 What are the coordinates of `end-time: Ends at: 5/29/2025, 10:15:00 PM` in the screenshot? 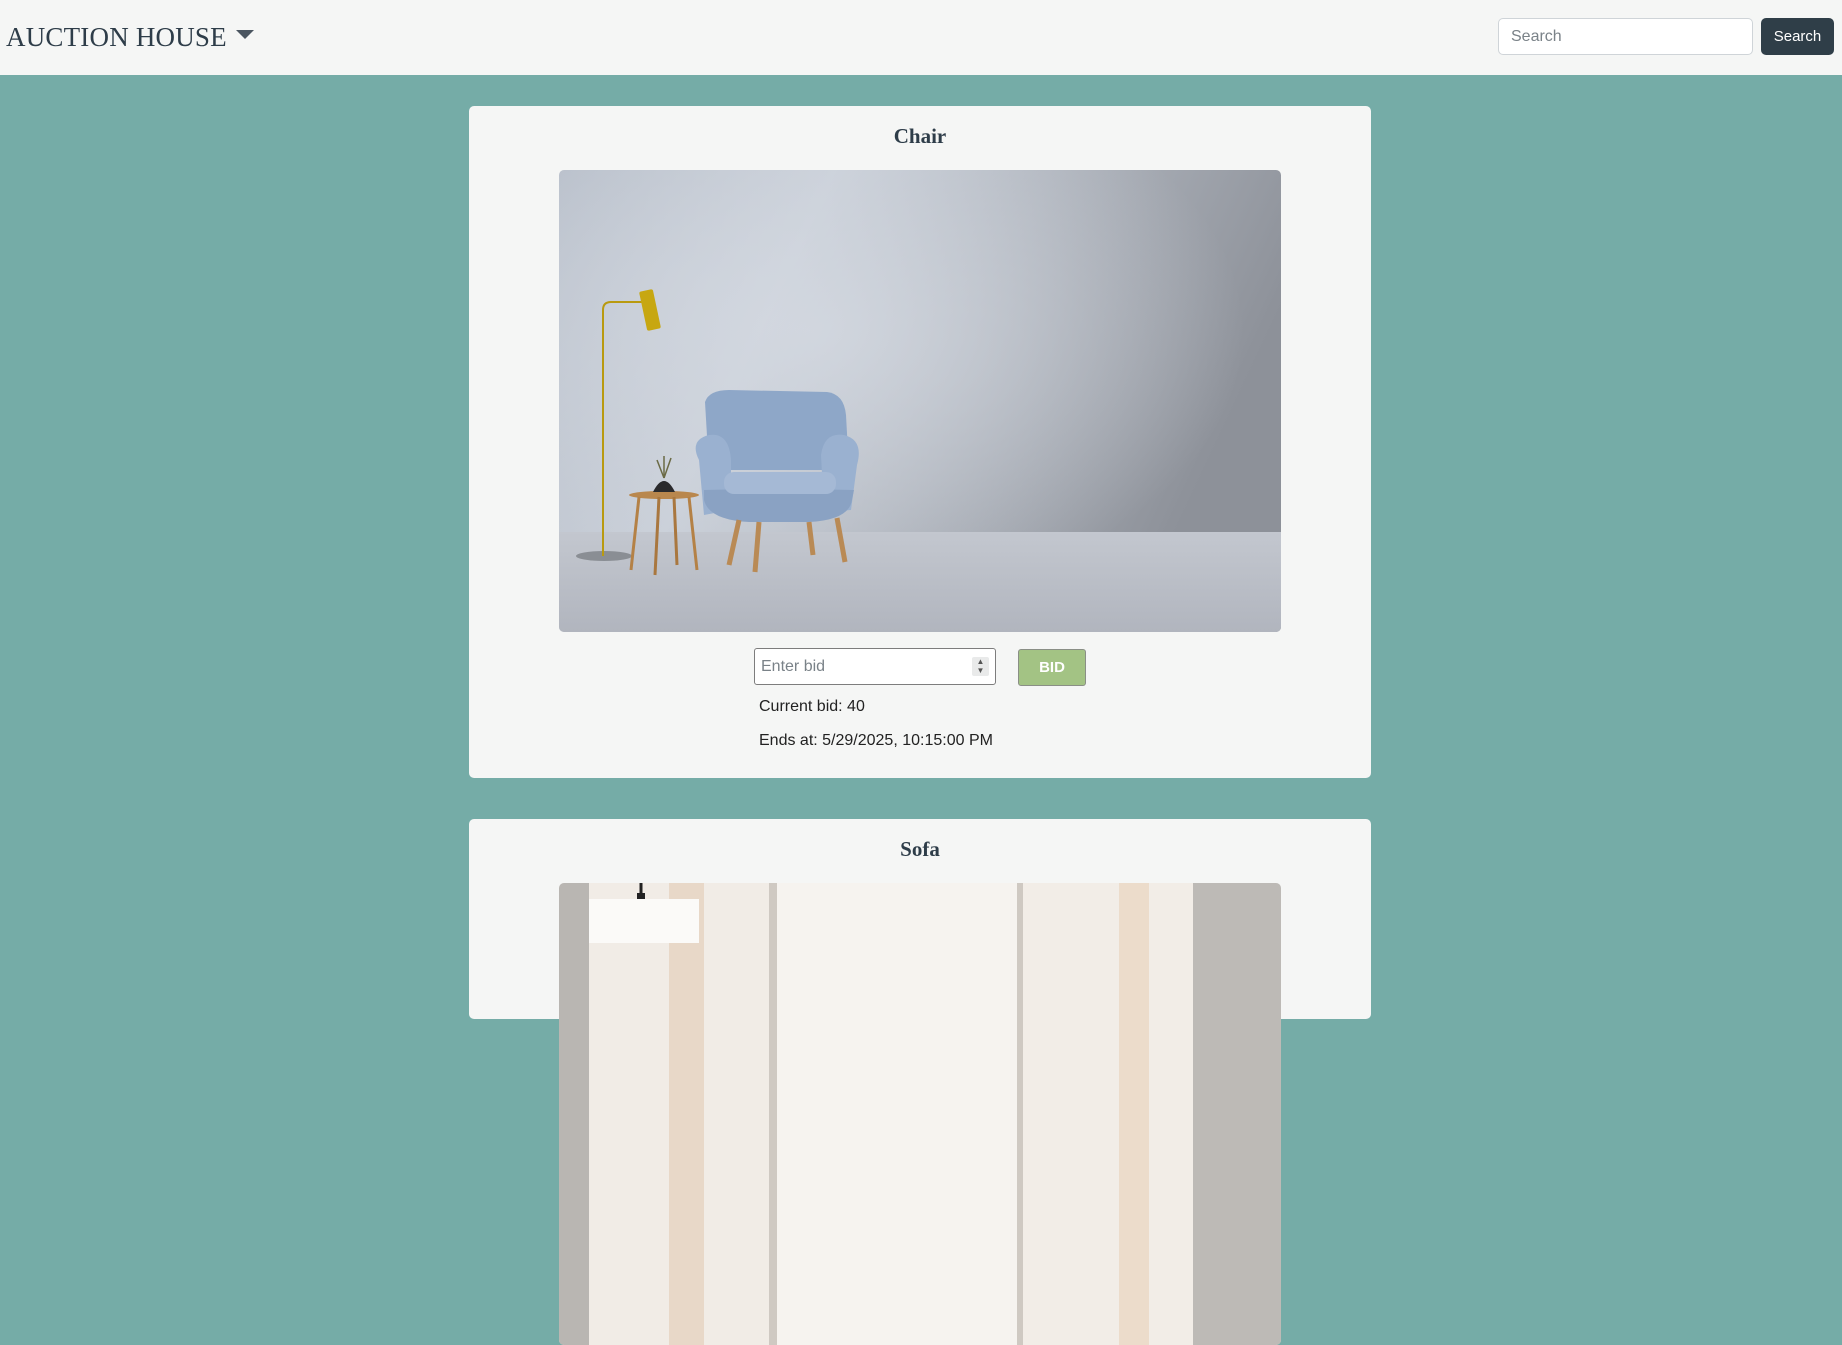 It's located at (876, 740).